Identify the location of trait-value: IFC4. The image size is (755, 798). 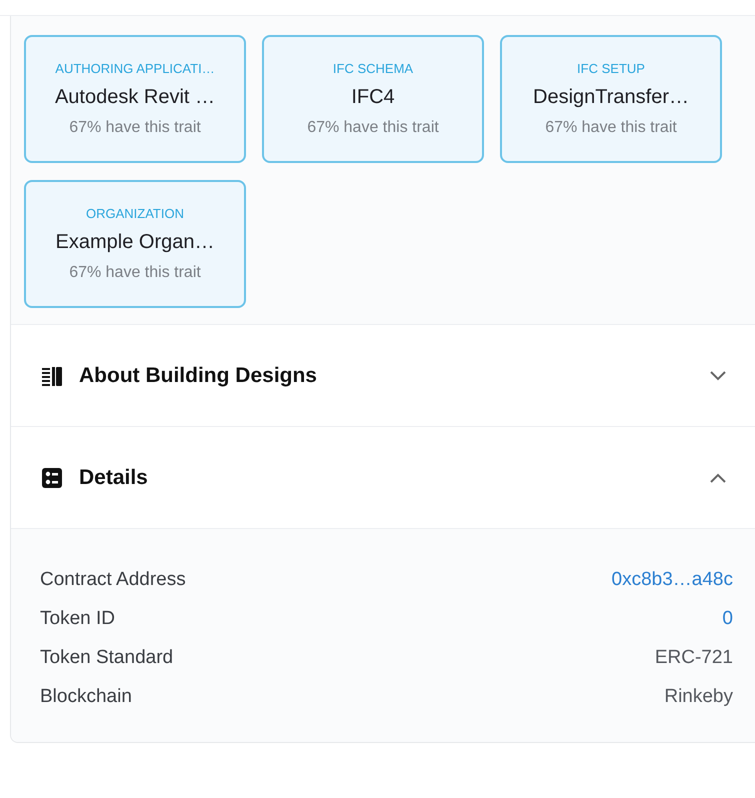
(373, 97).